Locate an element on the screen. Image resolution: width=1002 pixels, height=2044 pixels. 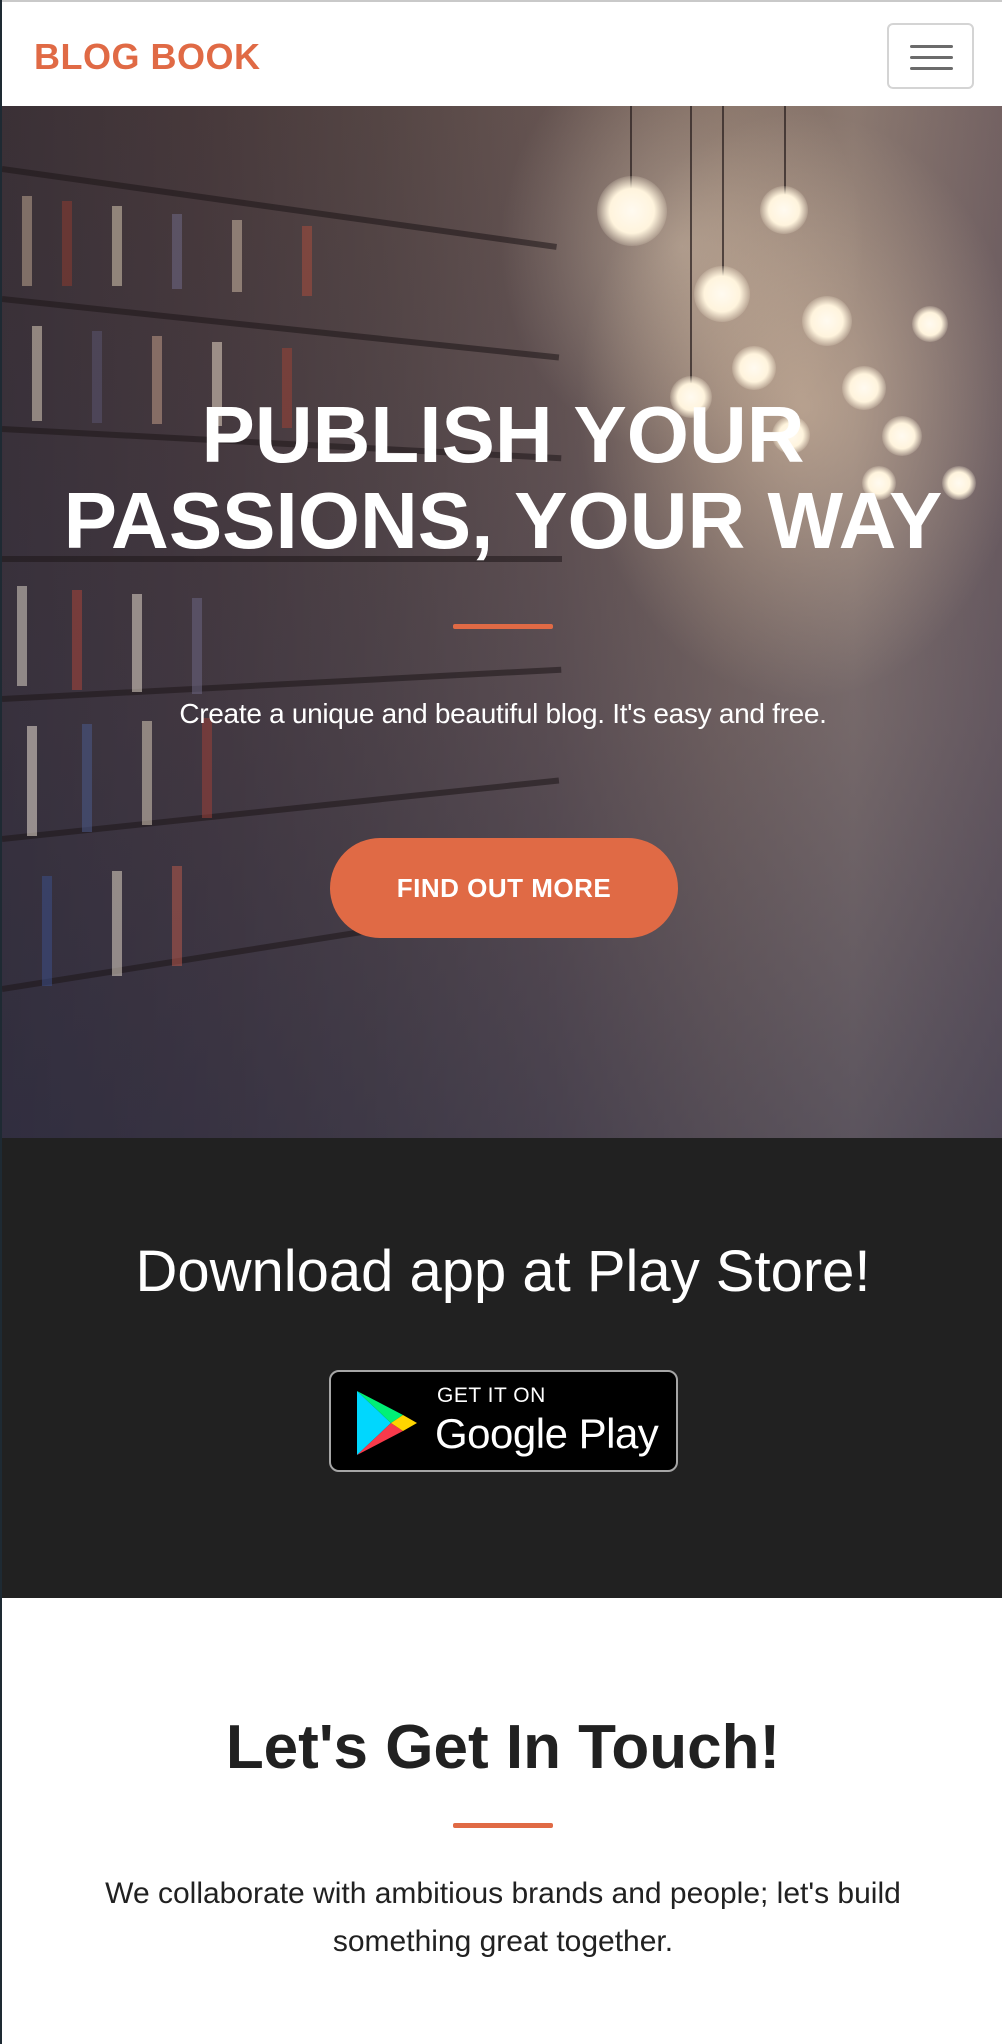
badge-small-text: GET IT ON is located at coordinates (491, 1395).